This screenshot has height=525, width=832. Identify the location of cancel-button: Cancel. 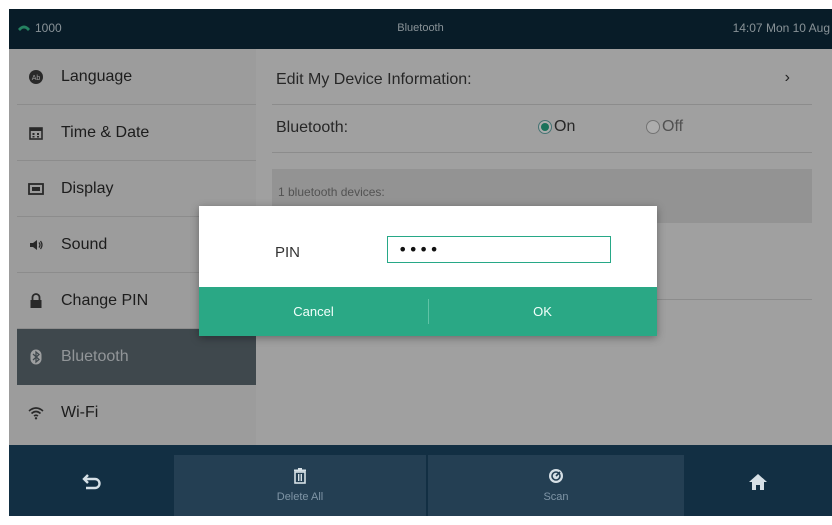
(313, 311).